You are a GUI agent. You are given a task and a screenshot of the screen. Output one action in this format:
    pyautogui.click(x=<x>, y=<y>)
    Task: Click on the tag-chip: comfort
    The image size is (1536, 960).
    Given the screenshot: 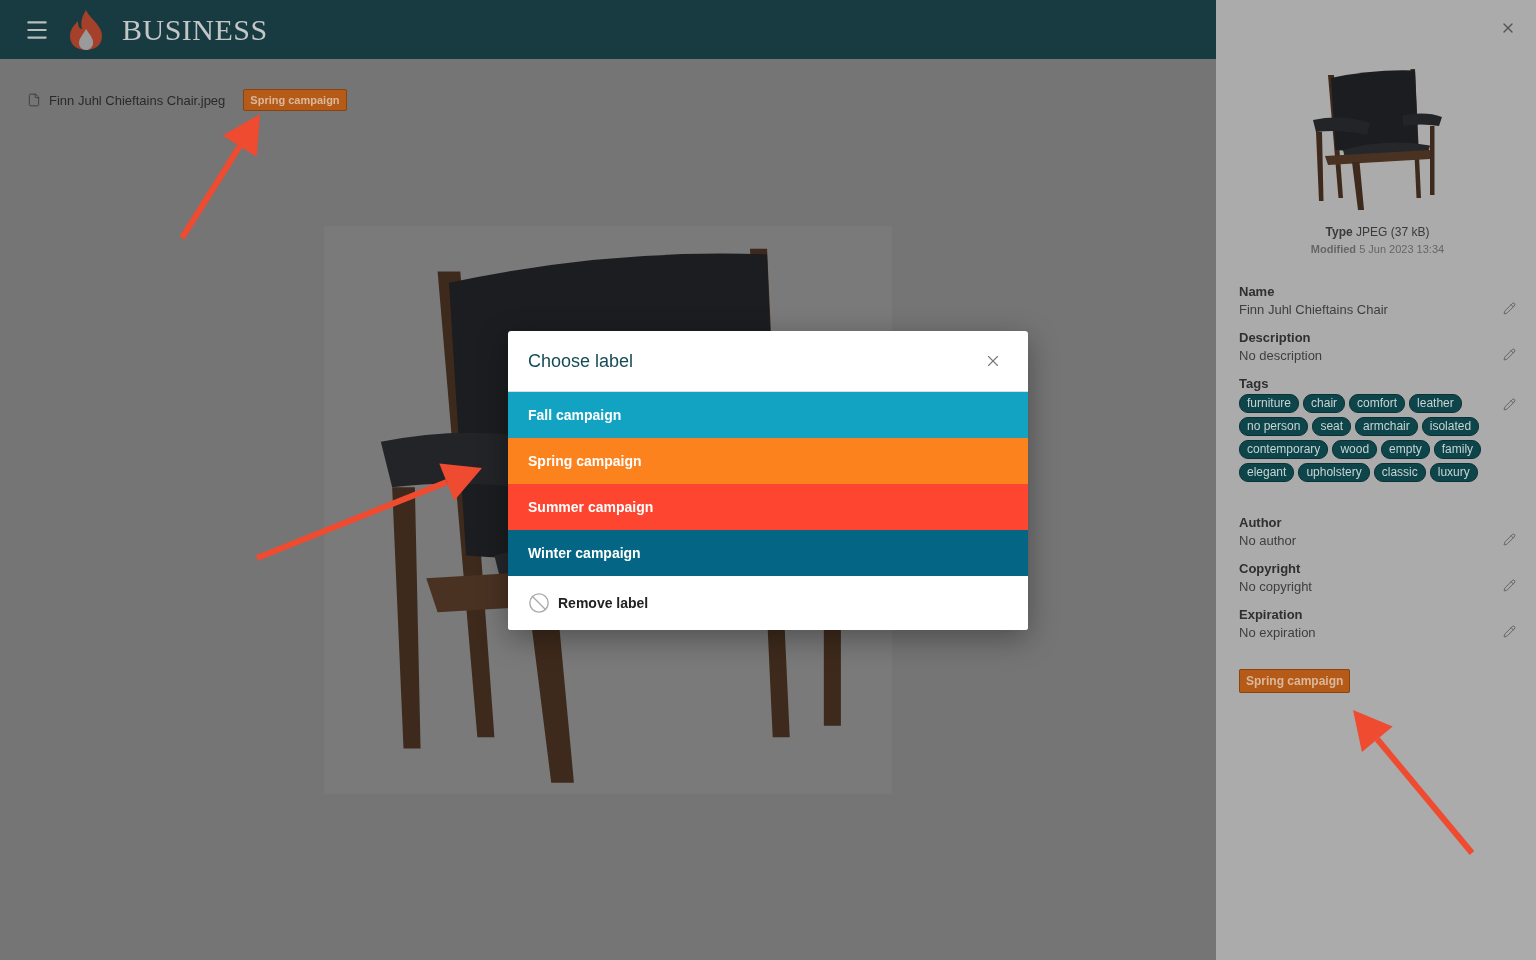 What is the action you would take?
    pyautogui.click(x=1377, y=403)
    